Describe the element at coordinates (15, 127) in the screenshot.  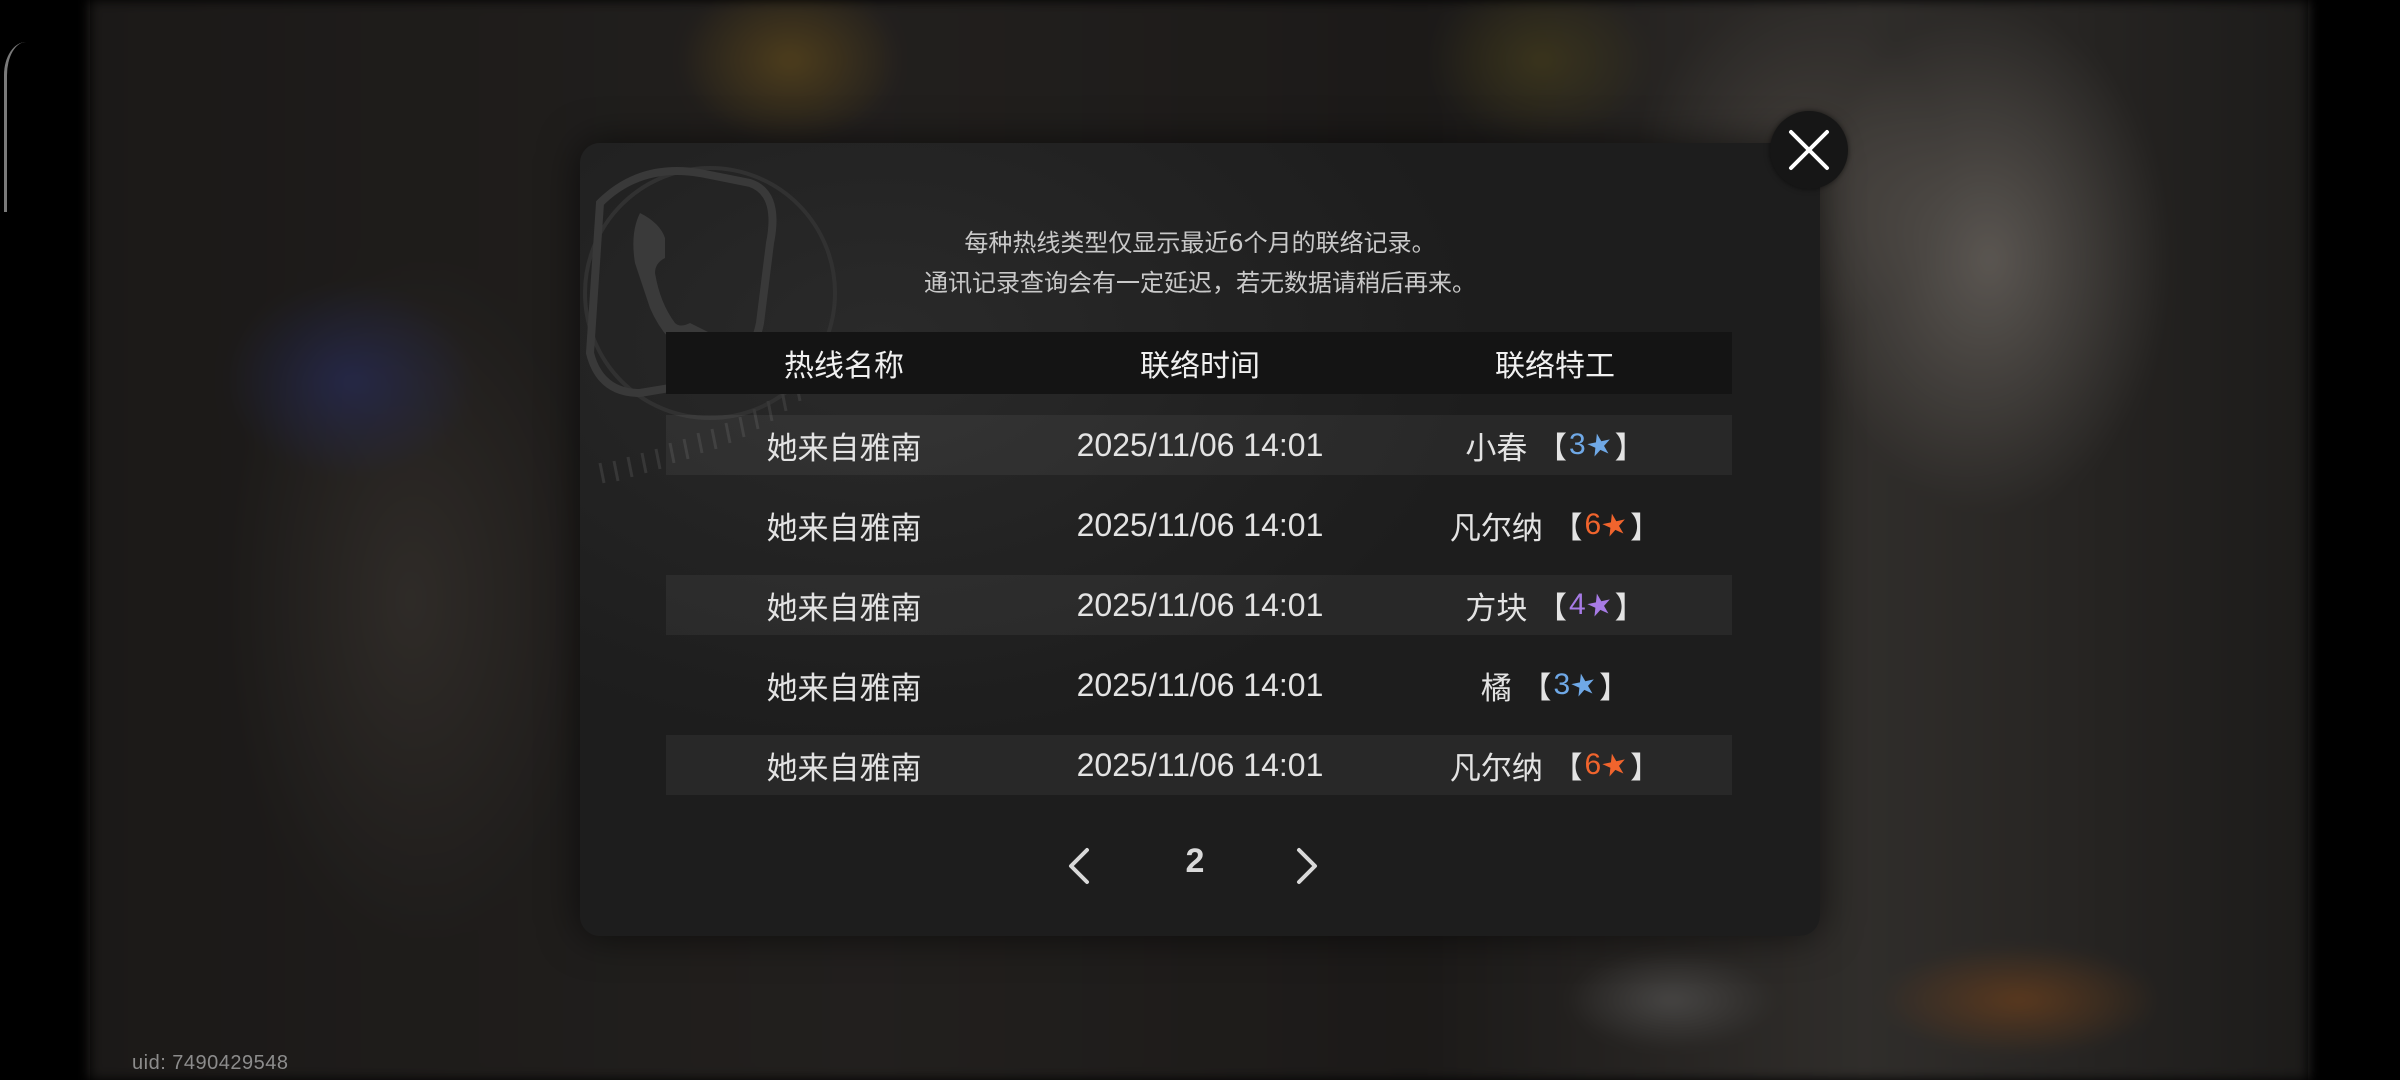
I see `edge-gesture-handle` at that location.